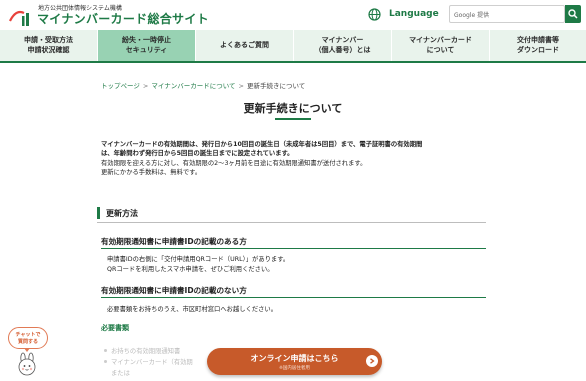  I want to click on section-accent-bar, so click(98, 213).